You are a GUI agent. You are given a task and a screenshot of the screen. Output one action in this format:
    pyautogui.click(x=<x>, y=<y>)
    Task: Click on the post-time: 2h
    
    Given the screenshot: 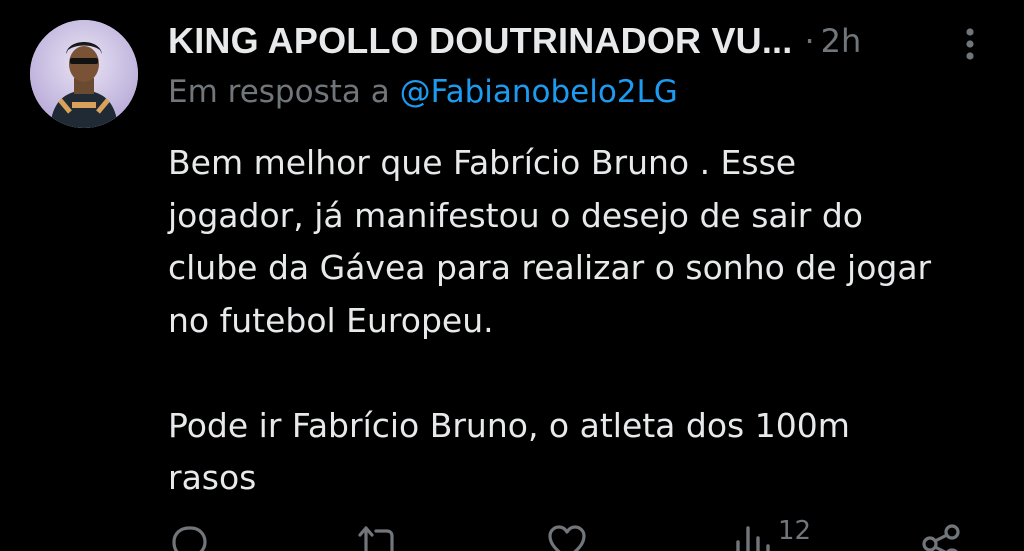 What is the action you would take?
    pyautogui.click(x=841, y=41)
    